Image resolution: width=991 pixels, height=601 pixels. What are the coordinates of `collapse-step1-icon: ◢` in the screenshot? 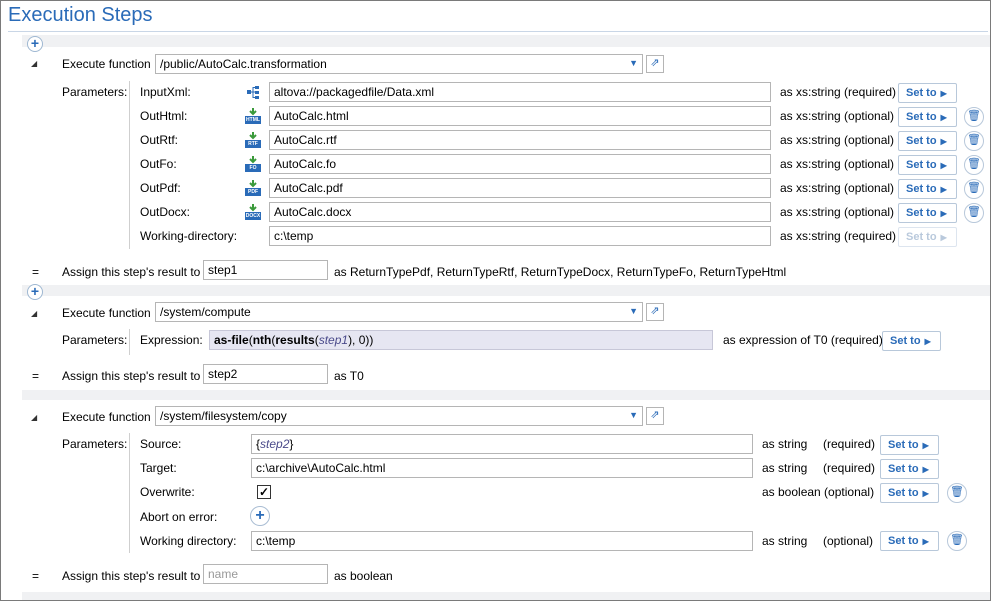 It's located at (34, 63).